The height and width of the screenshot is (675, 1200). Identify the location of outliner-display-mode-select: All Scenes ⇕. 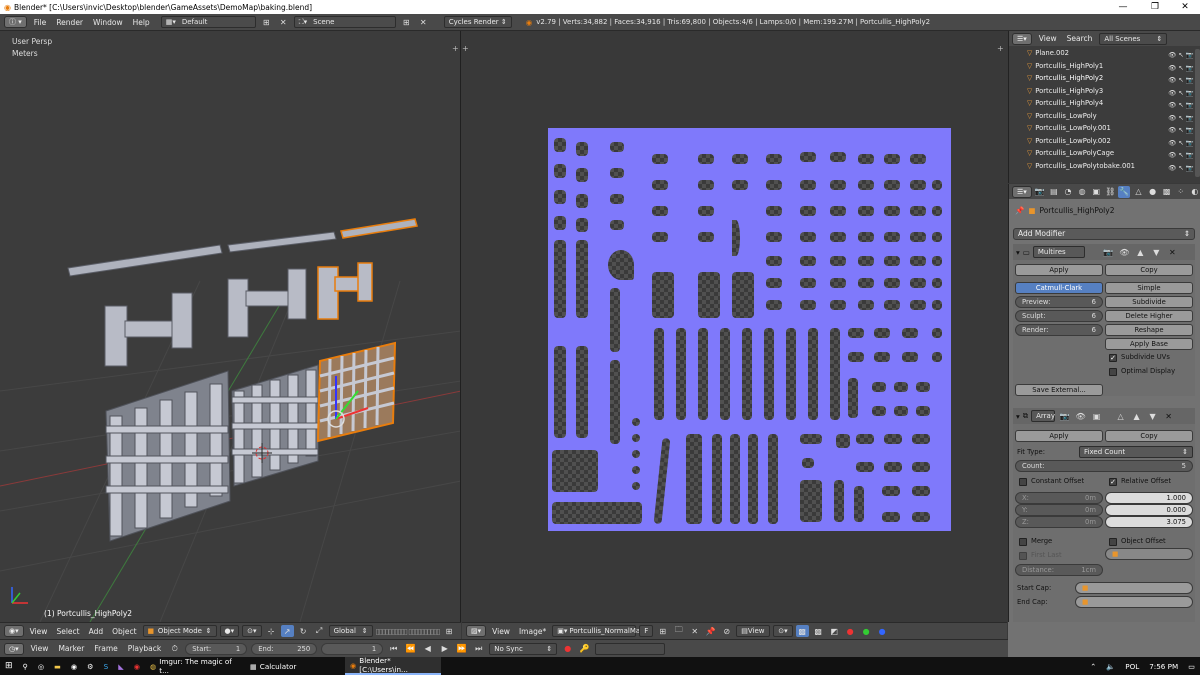
(1133, 38).